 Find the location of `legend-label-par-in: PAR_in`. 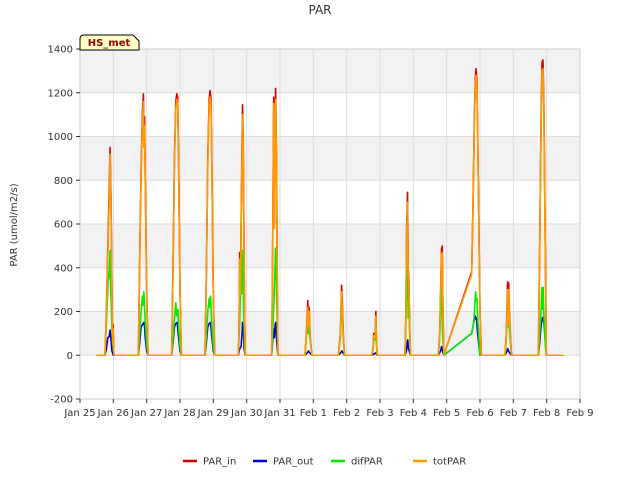

legend-label-par-in: PAR_in is located at coordinates (219, 462).